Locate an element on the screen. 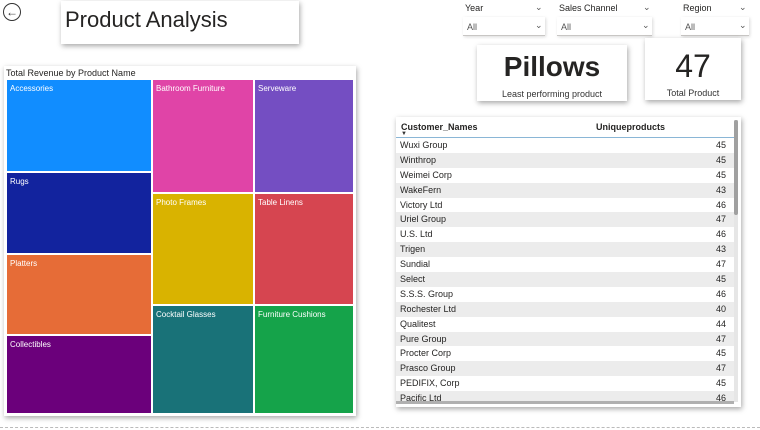 The height and width of the screenshot is (430, 760). total-product-value: 47 is located at coordinates (693, 66).